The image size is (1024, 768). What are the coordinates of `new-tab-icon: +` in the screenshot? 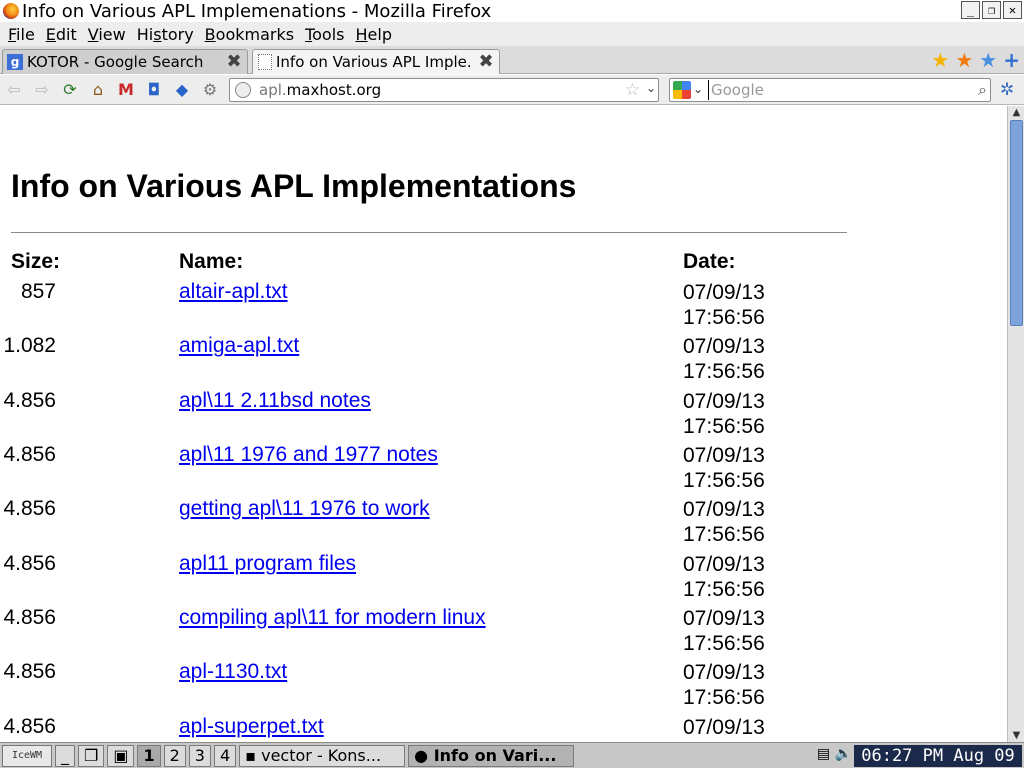 It's located at (1011, 60).